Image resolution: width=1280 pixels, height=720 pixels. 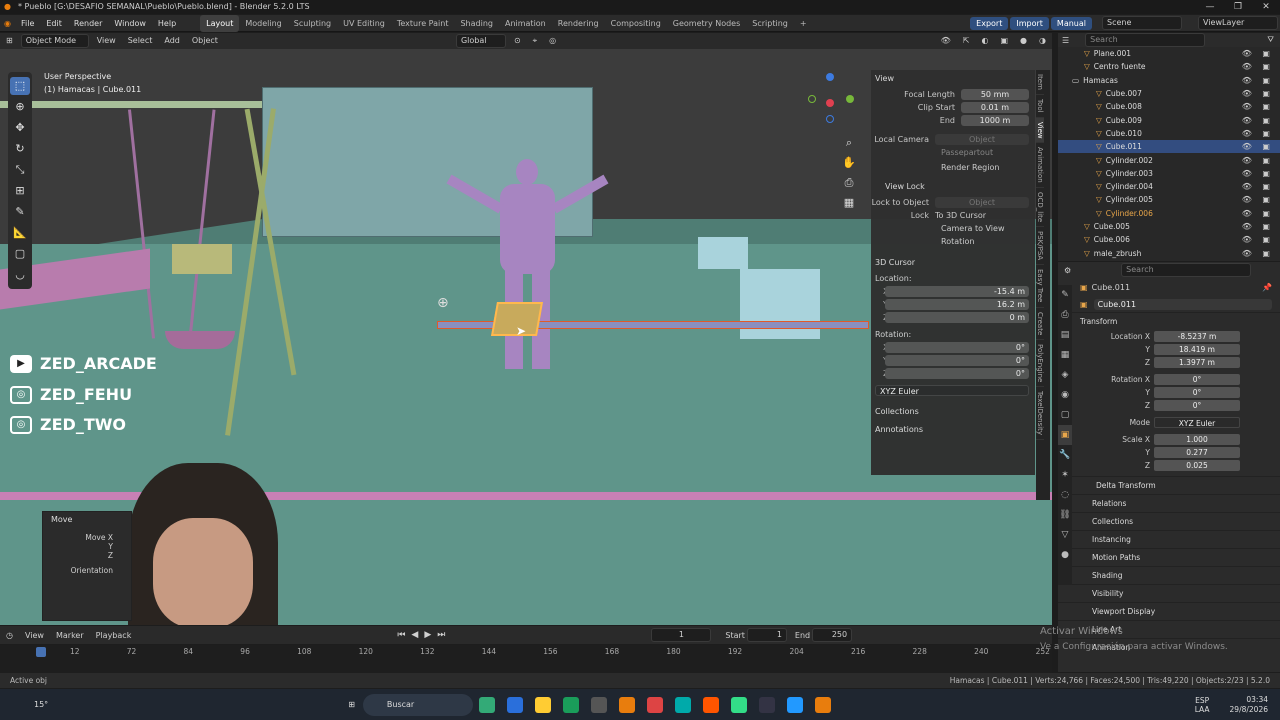 What do you see at coordinates (830, 77) in the screenshot?
I see `axis-z-icon` at bounding box center [830, 77].